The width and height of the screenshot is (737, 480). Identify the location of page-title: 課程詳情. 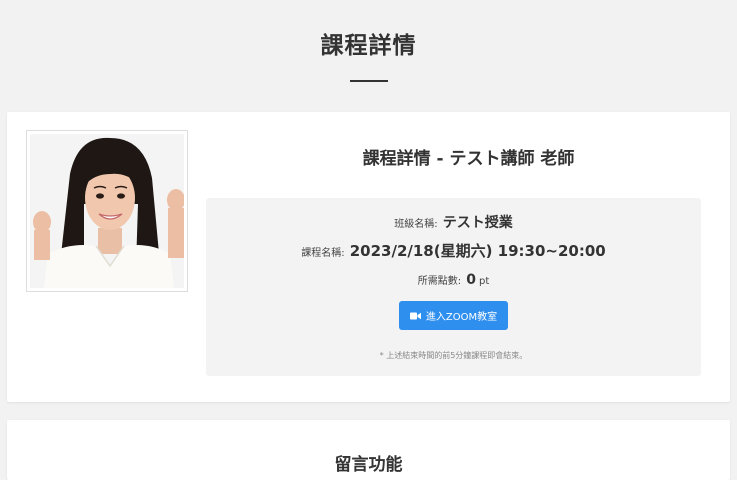
(368, 46).